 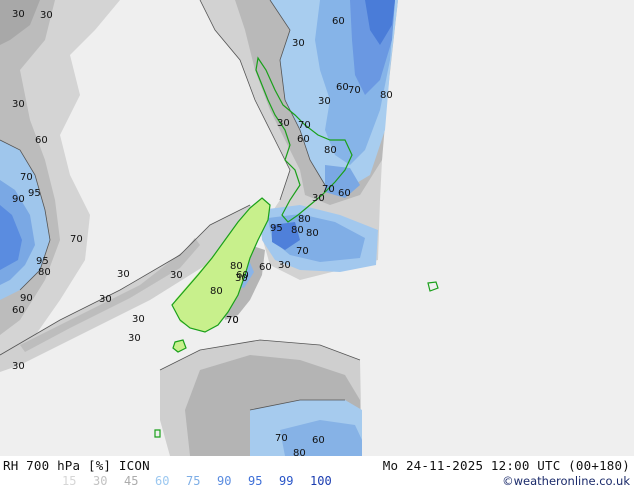 What do you see at coordinates (255, 481) in the screenshot?
I see `legend-level-95: 95` at bounding box center [255, 481].